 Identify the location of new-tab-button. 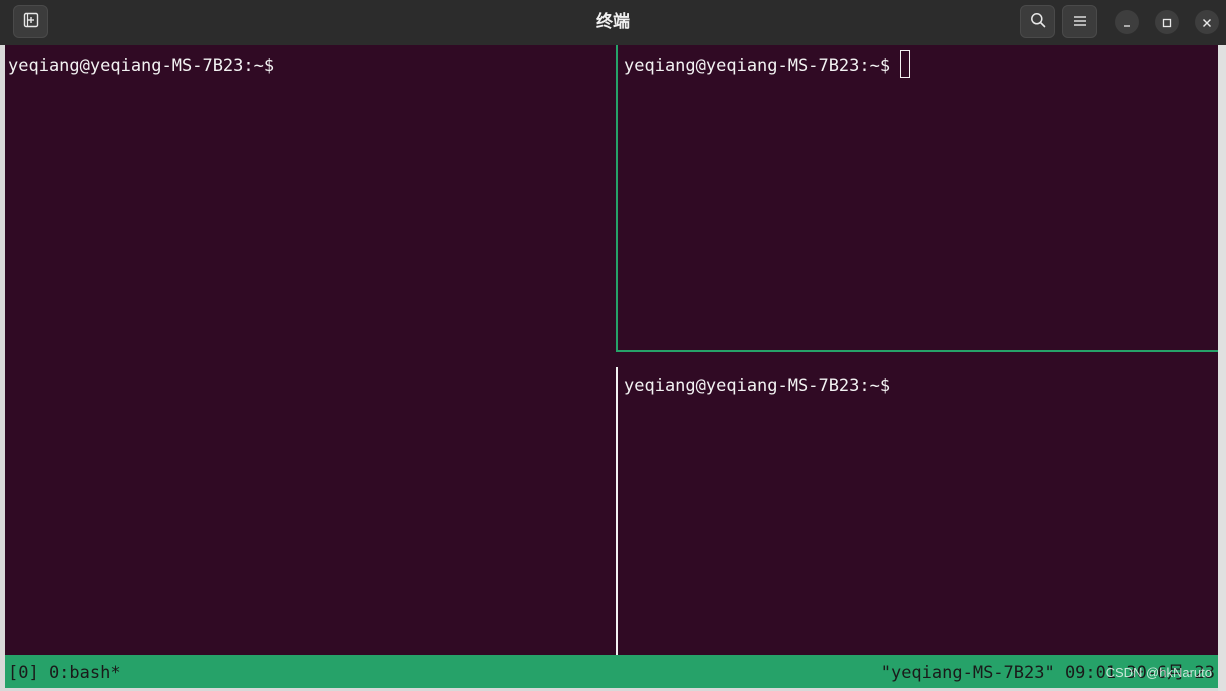
(30, 21).